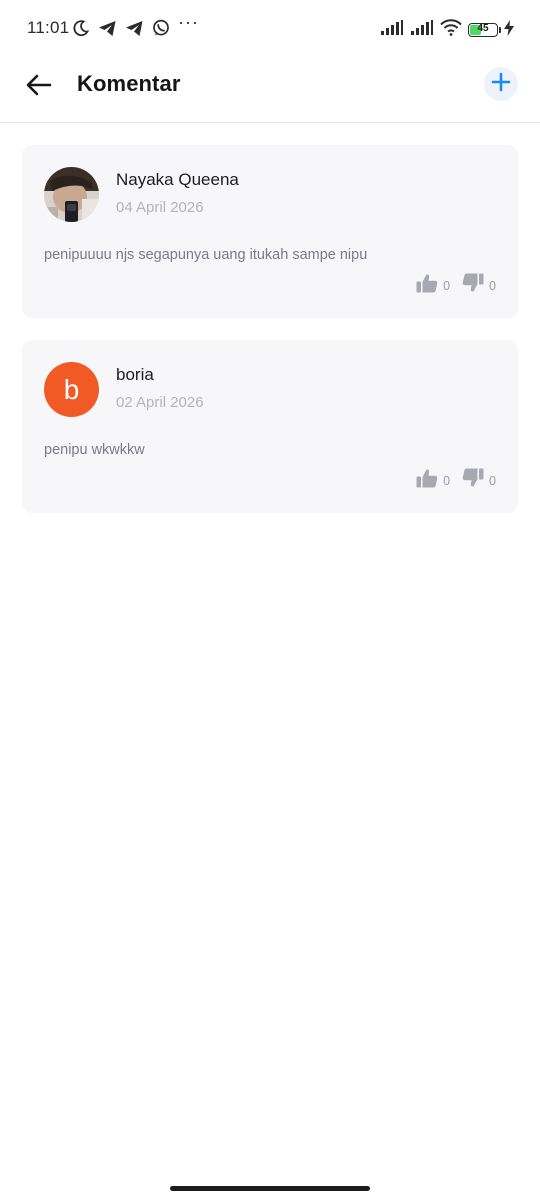  What do you see at coordinates (121, 28) in the screenshot?
I see `status-notification-icons` at bounding box center [121, 28].